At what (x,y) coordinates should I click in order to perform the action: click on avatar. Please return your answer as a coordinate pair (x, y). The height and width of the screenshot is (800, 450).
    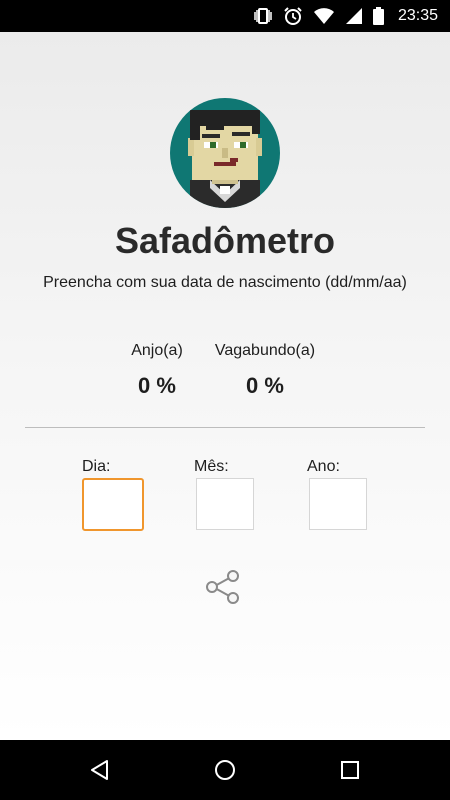
    Looking at the image, I should click on (225, 153).